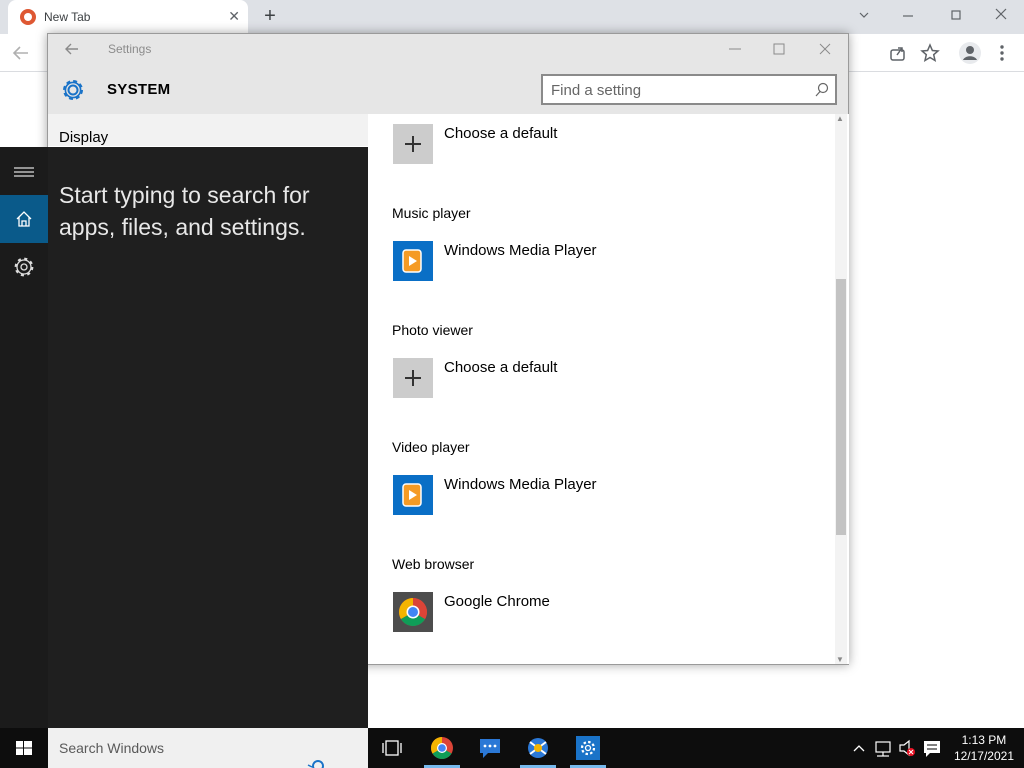 The width and height of the screenshot is (1024, 768). I want to click on duckduckgo-icon, so click(28, 17).